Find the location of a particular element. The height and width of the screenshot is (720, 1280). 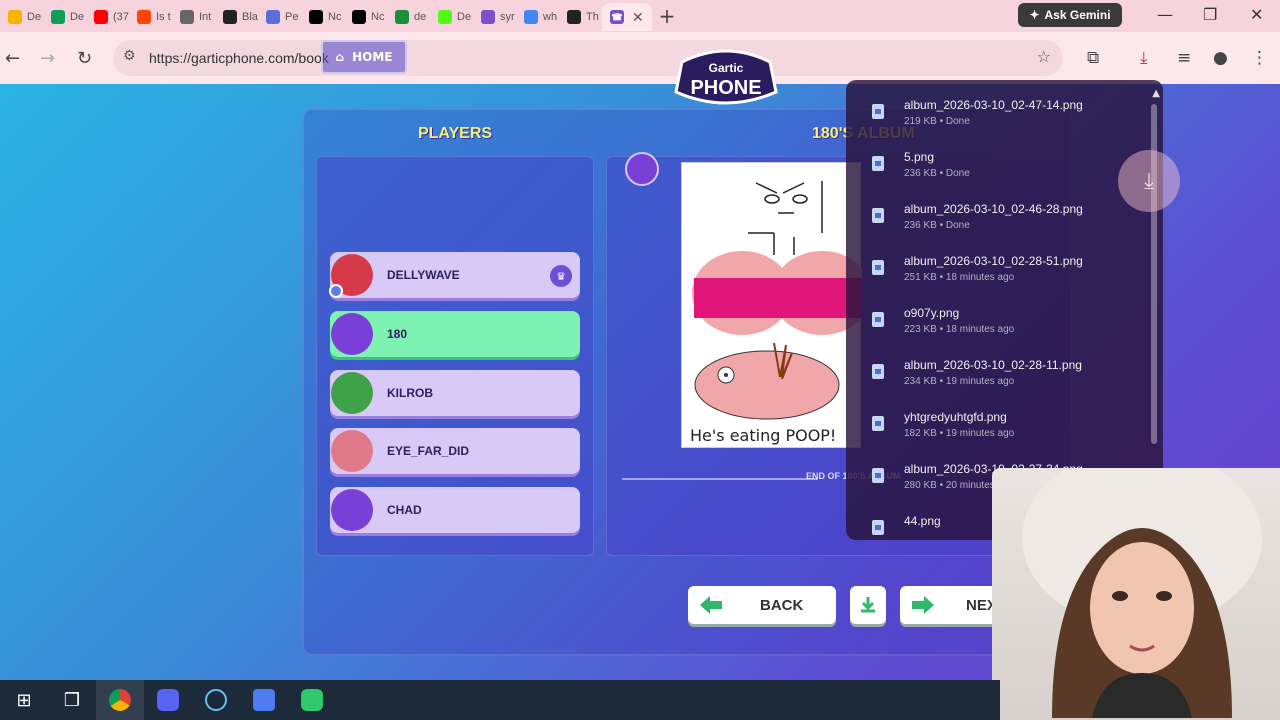

profile-avatar-icon: ● is located at coordinates (1220, 58).